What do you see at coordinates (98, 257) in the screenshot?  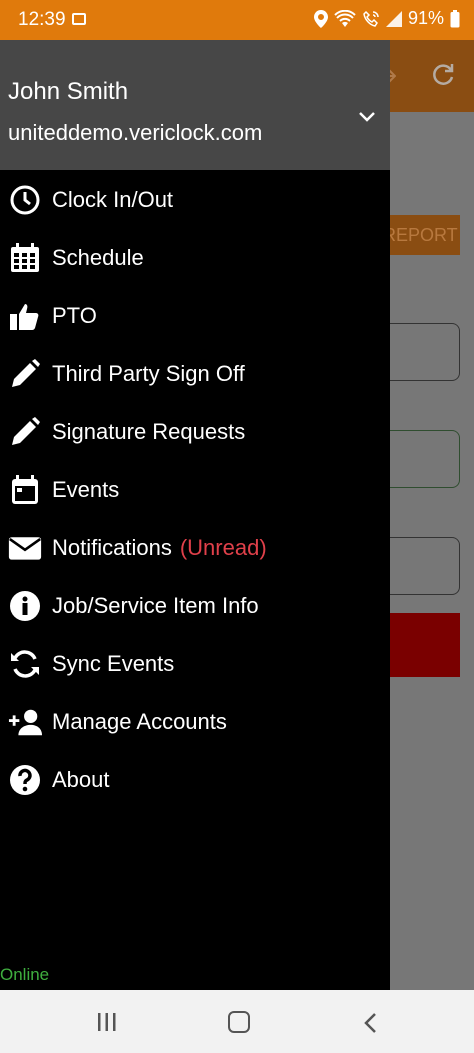 I see `menu-item-label: Schedule` at bounding box center [98, 257].